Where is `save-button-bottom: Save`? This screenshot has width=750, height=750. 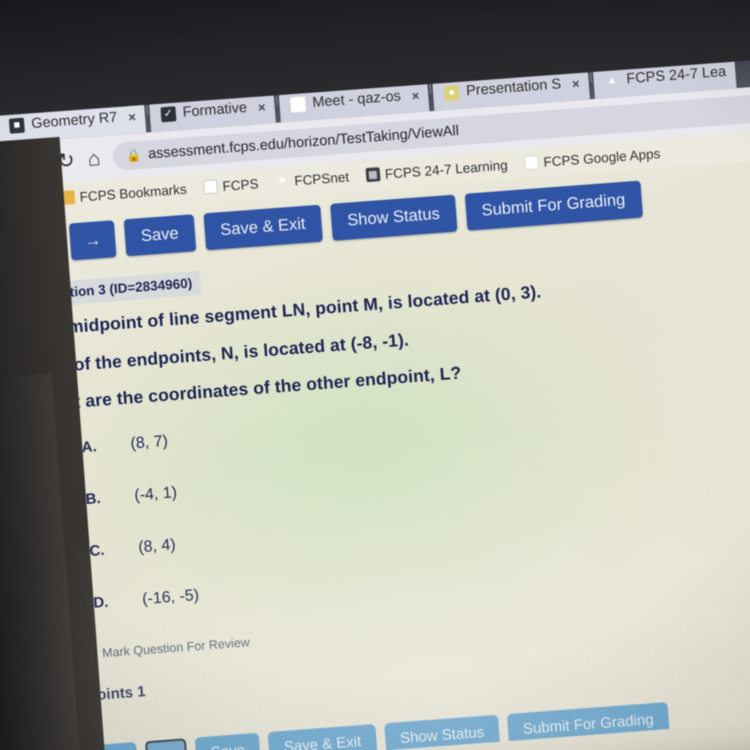 save-button-bottom: Save is located at coordinates (228, 741).